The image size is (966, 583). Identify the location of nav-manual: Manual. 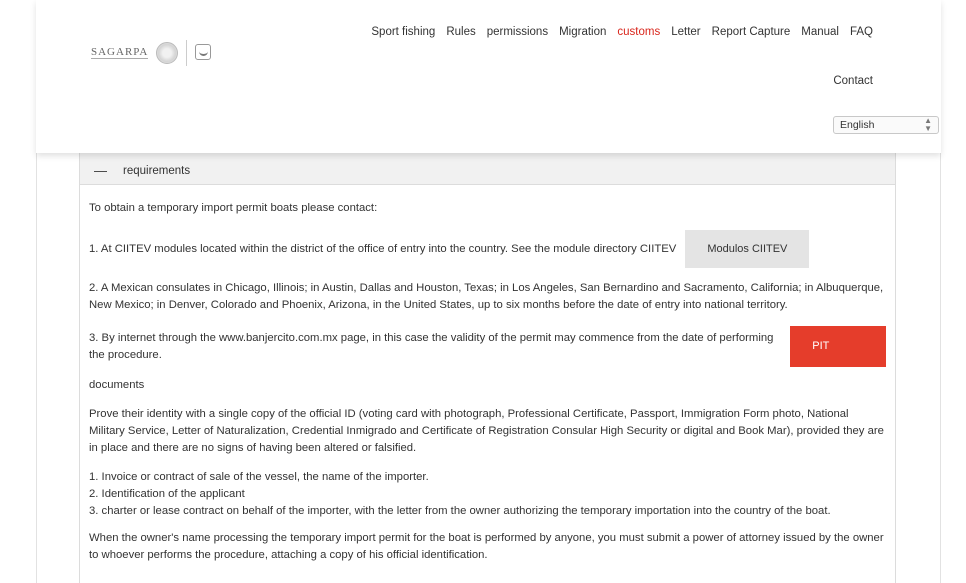
(820, 32).